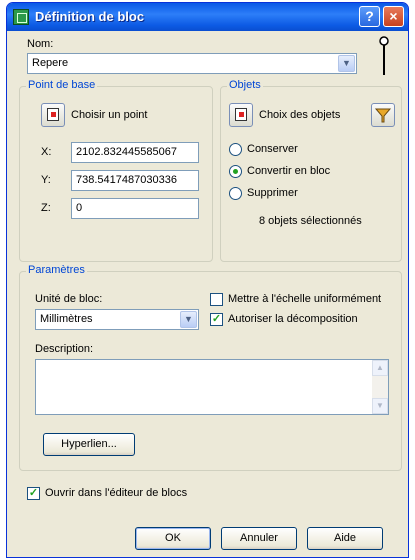  I want to click on select-objects-button, so click(241, 115).